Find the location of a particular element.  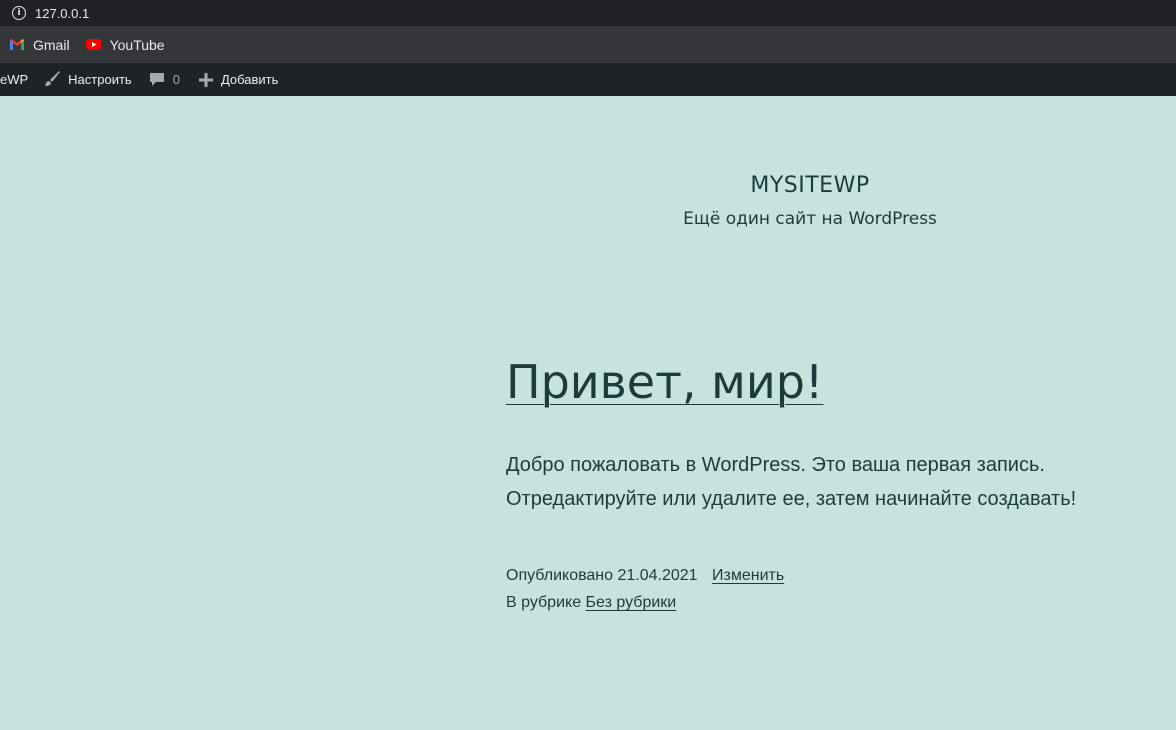

admin-bar-customize: Настроить is located at coordinates (88, 79).